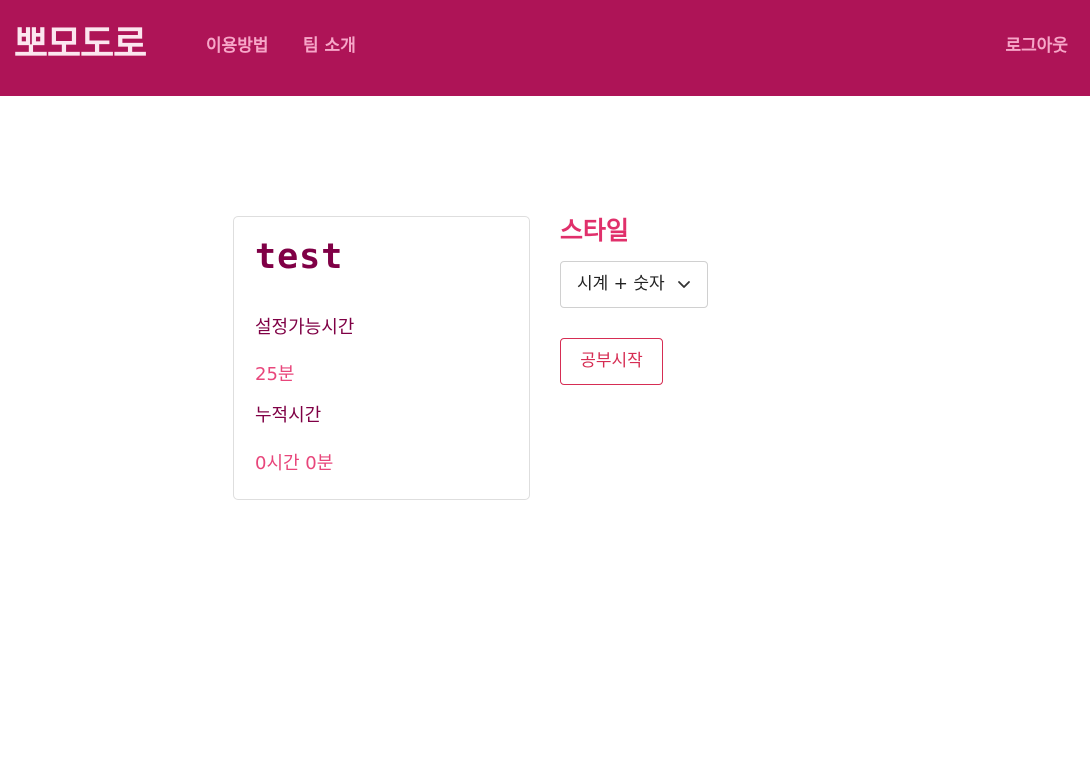 The width and height of the screenshot is (1090, 764). Describe the element at coordinates (545, 48) in the screenshot. I see `top-navbar: 뽀모도로 이용방법 팀 소개 로그아웃` at that location.